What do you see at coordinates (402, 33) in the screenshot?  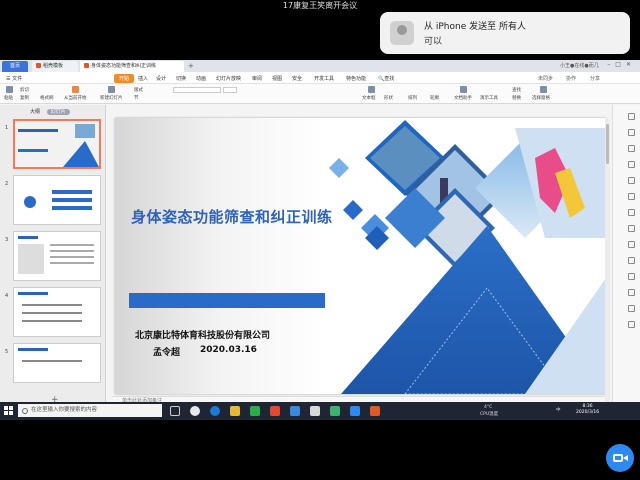 I see `sender-avatar-icon` at bounding box center [402, 33].